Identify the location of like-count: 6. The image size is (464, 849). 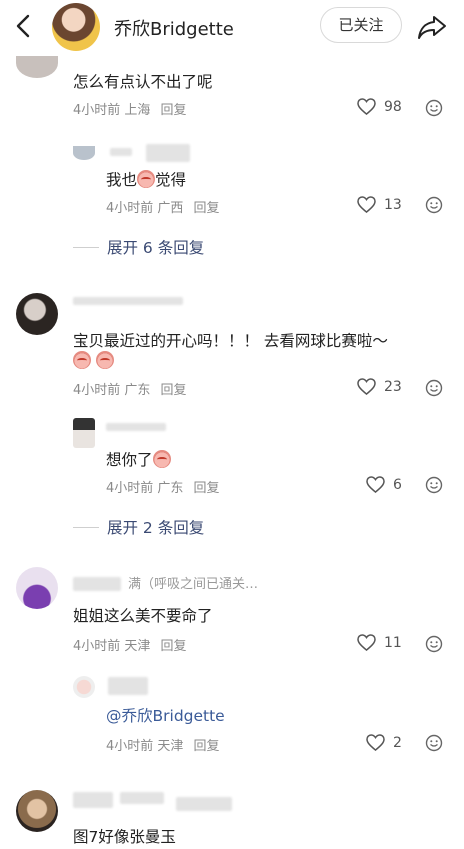
(397, 484).